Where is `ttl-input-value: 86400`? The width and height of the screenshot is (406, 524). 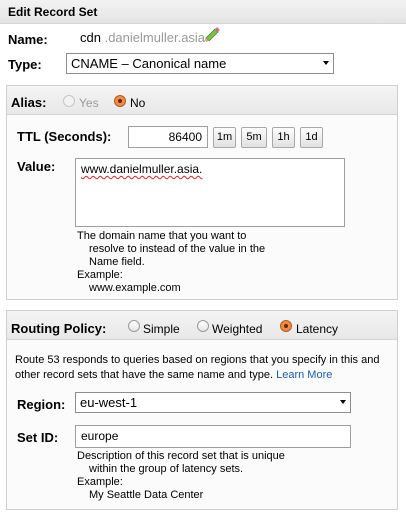
ttl-input-value: 86400 is located at coordinates (185, 137).